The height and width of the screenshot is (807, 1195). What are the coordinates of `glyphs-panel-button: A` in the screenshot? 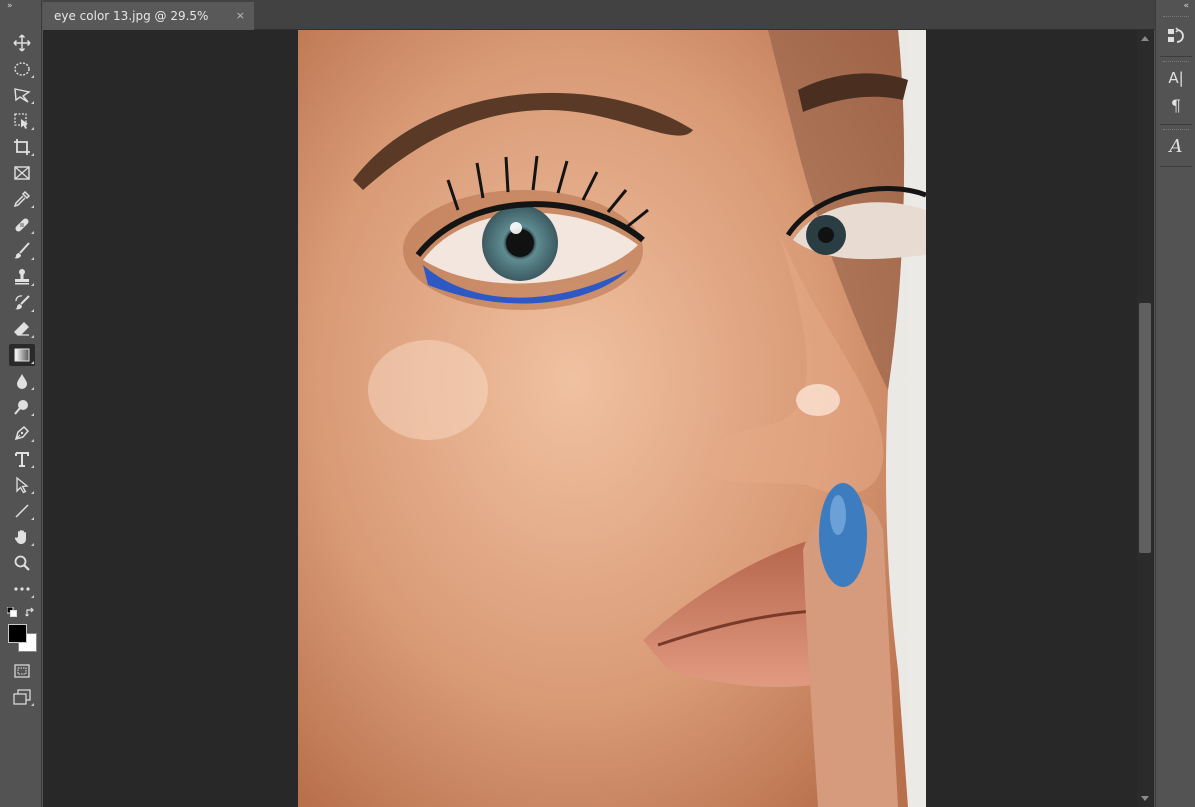 It's located at (1176, 146).